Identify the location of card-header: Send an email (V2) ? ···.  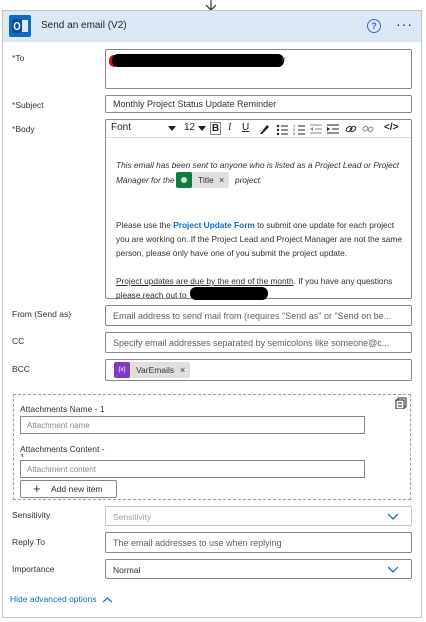
(212, 26).